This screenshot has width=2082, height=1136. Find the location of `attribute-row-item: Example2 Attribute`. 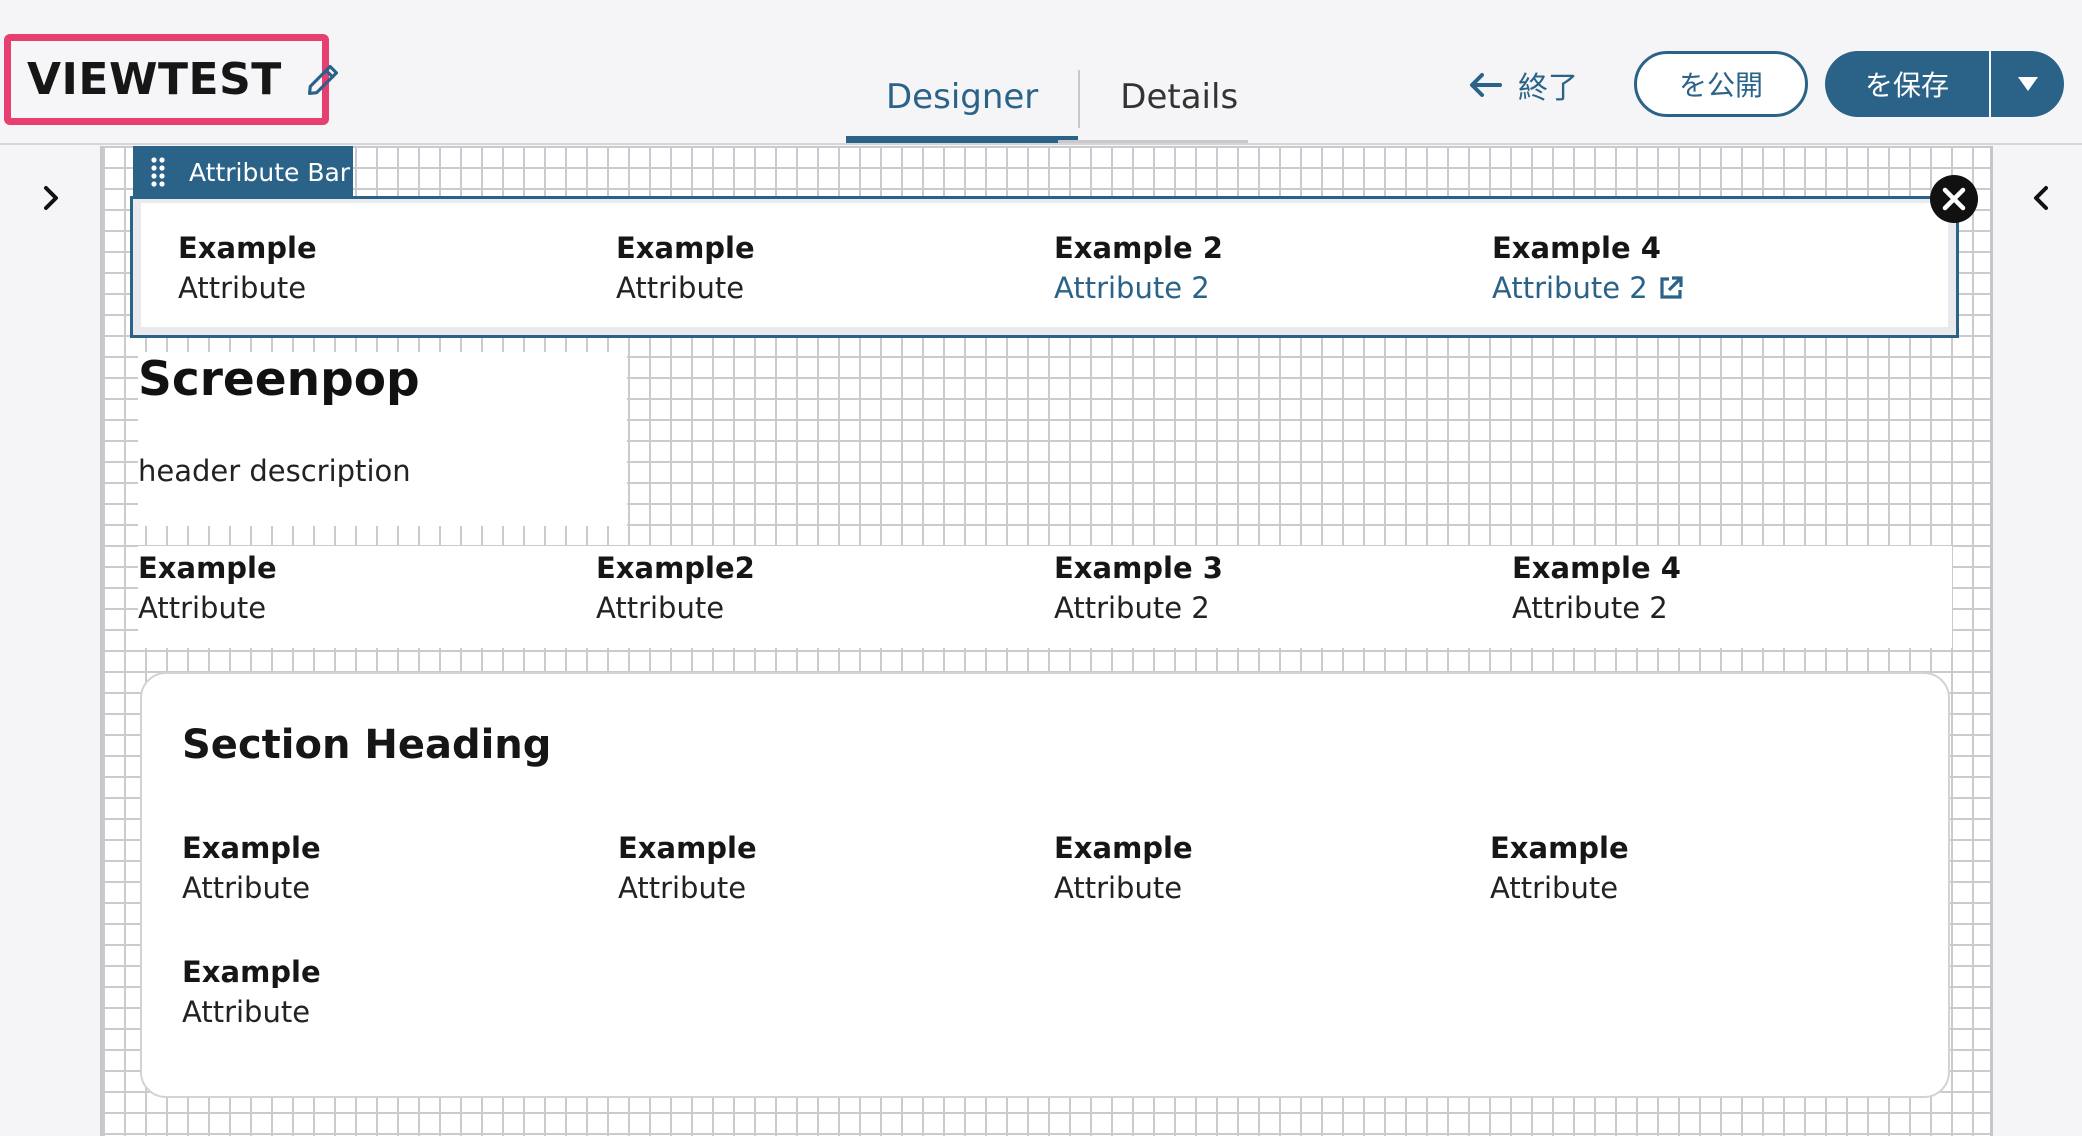

attribute-row-item: Example2 Attribute is located at coordinates (675, 588).